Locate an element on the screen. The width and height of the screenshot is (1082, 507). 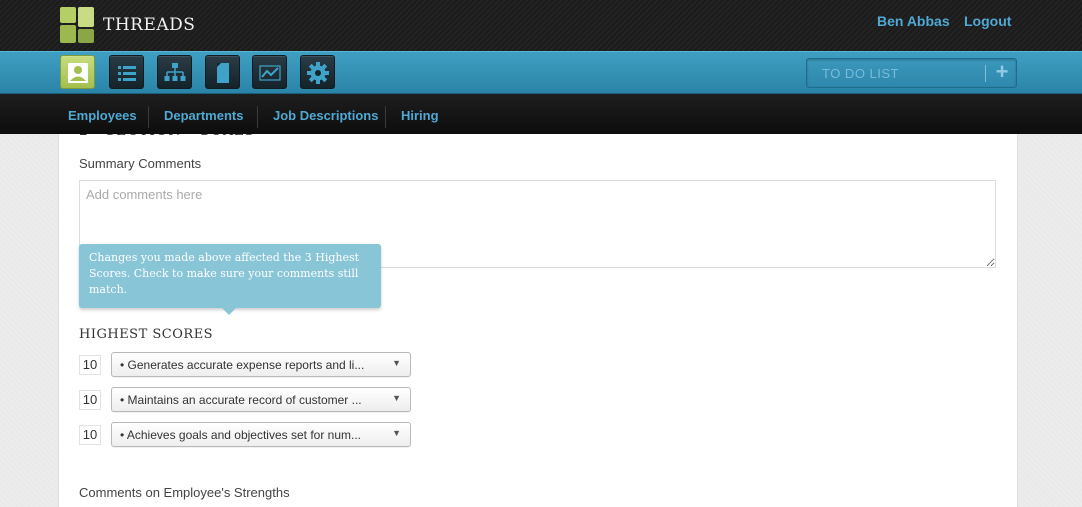
tooltip-arrow is located at coordinates (229, 311).